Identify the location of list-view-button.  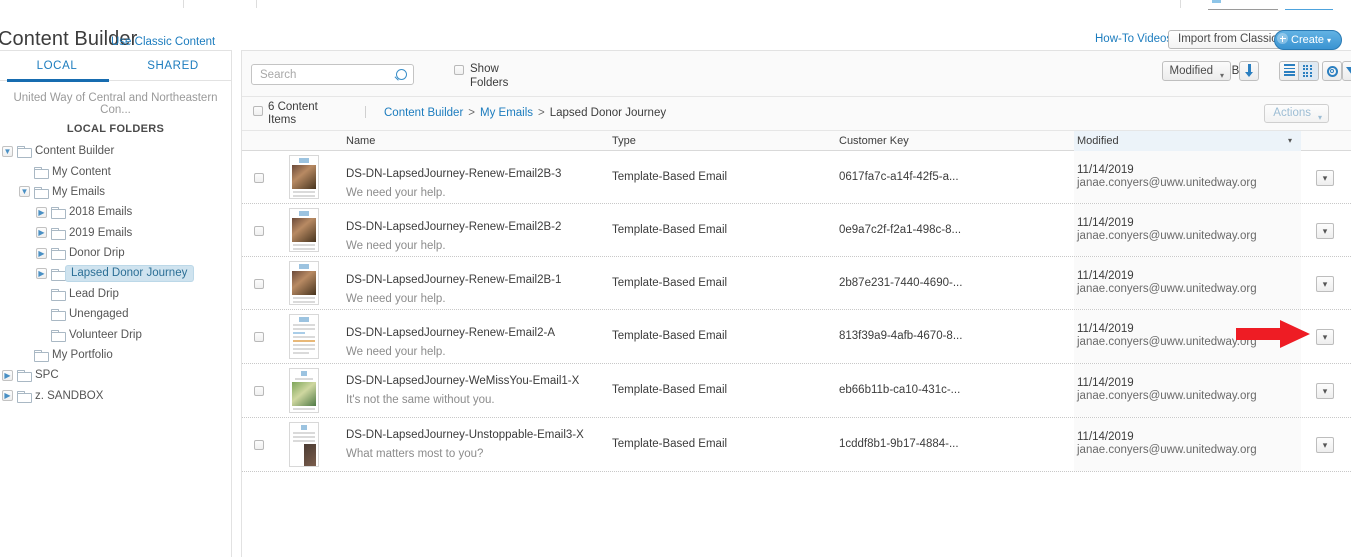
(1289, 71).